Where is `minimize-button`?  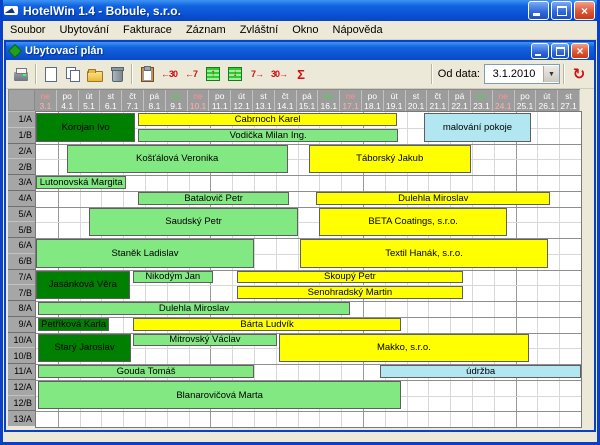
minimize-button is located at coordinates (538, 10).